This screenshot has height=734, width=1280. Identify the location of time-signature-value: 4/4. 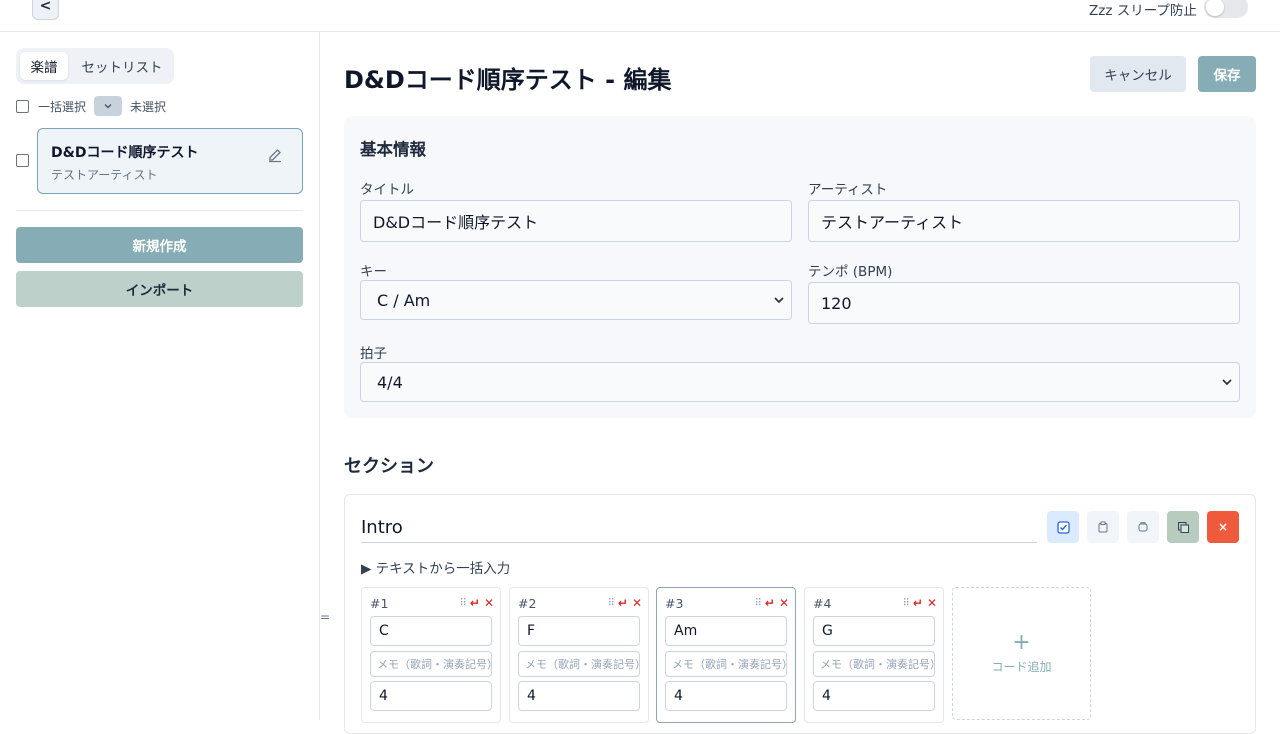
(390, 382).